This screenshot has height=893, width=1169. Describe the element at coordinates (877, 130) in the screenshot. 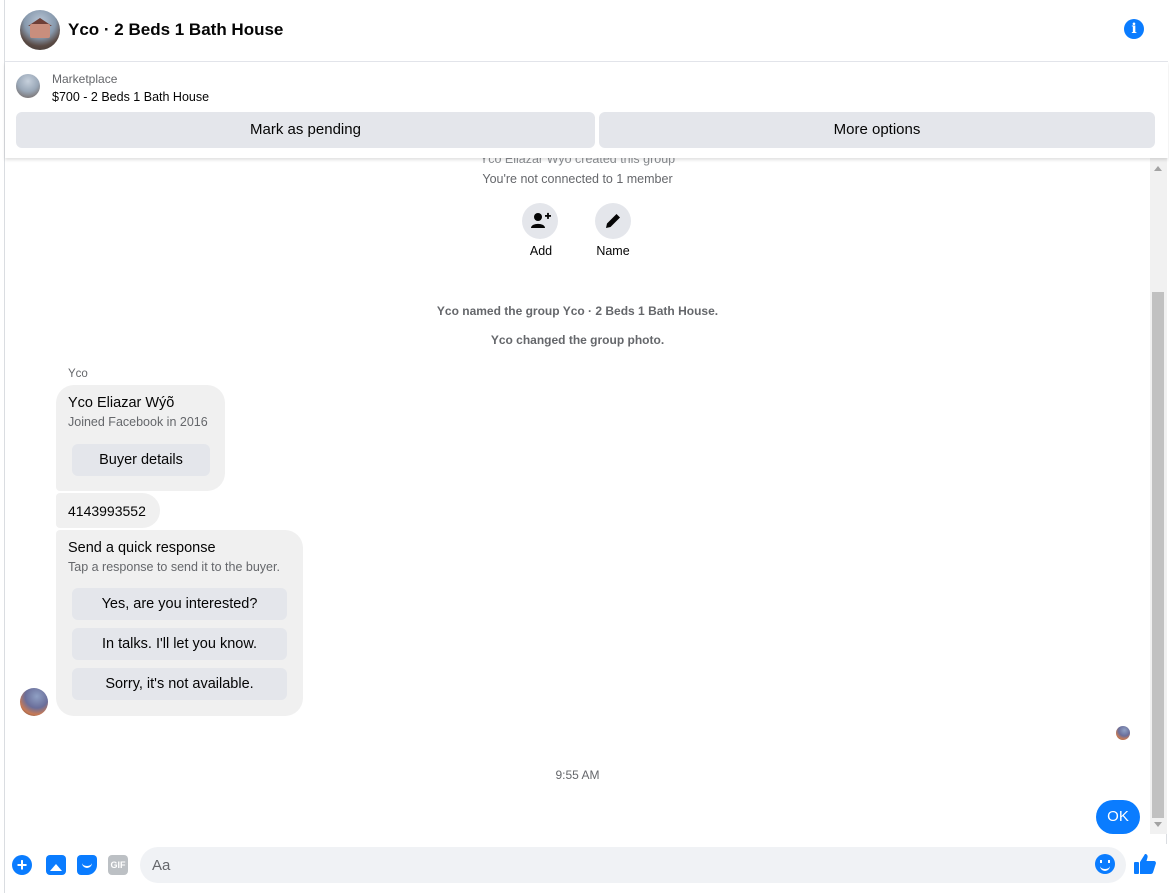

I see `more-options-button: More options` at that location.